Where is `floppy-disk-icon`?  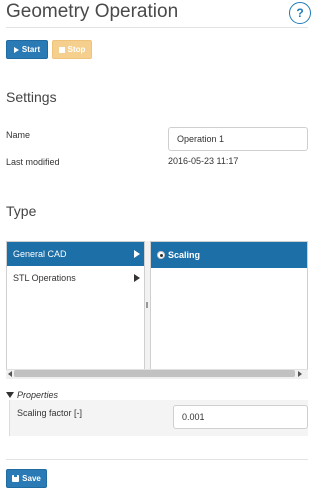
floppy-disk-icon is located at coordinates (16, 478).